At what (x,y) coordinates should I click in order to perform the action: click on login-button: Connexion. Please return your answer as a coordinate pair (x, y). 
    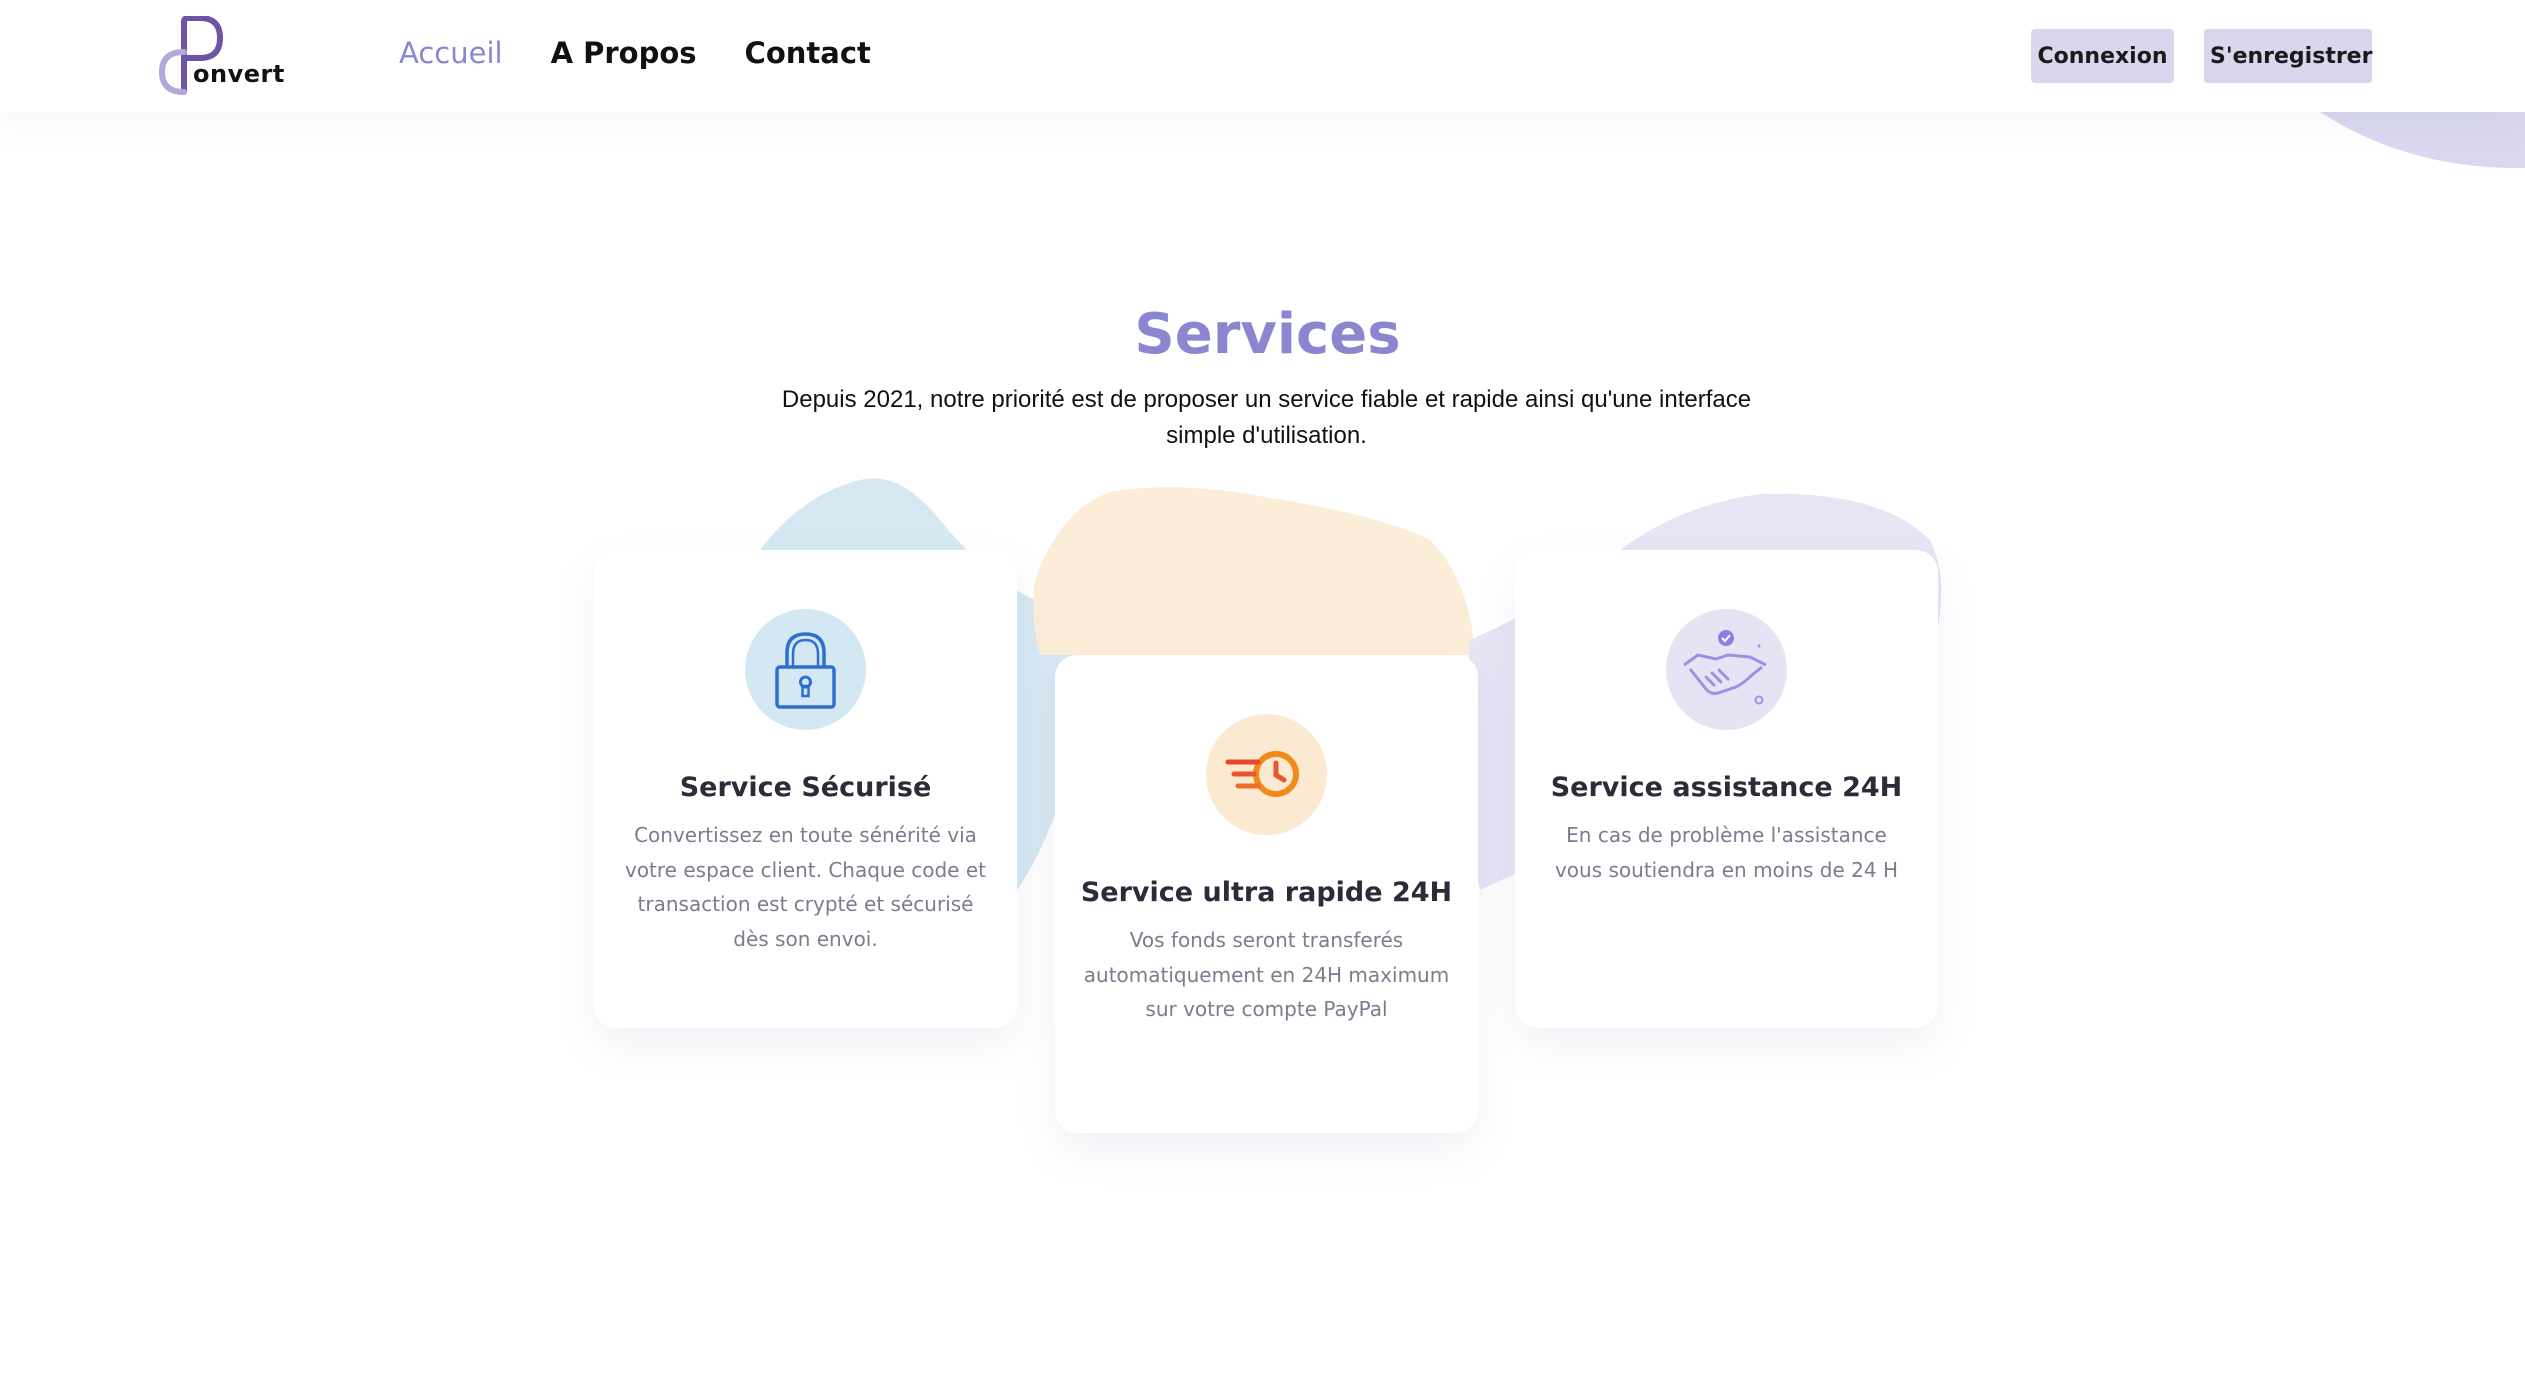
    Looking at the image, I should click on (2102, 56).